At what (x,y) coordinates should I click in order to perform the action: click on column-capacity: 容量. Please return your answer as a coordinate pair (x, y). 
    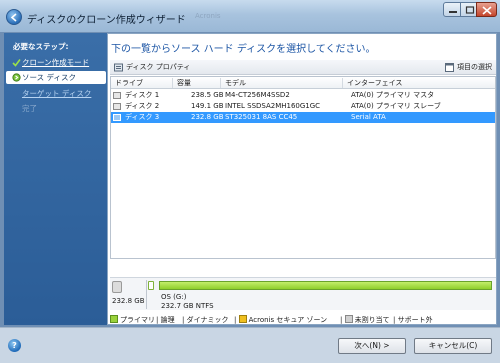
    Looking at the image, I should click on (197, 83).